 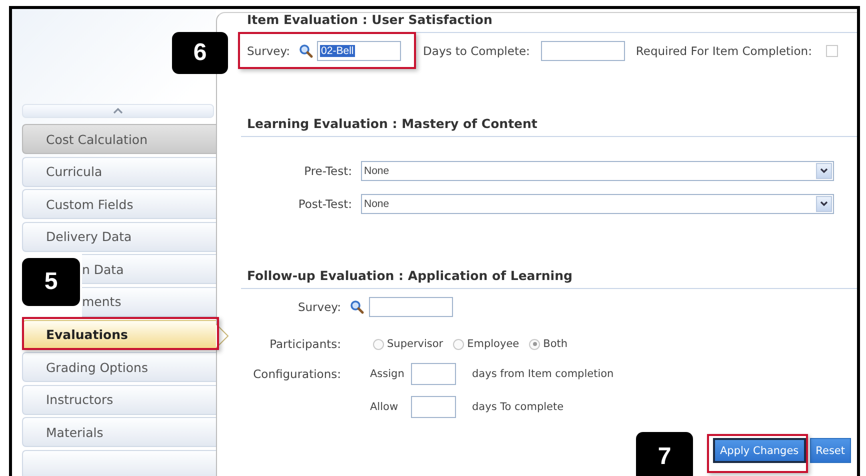 I want to click on field-label: Participants:, so click(x=304, y=344).